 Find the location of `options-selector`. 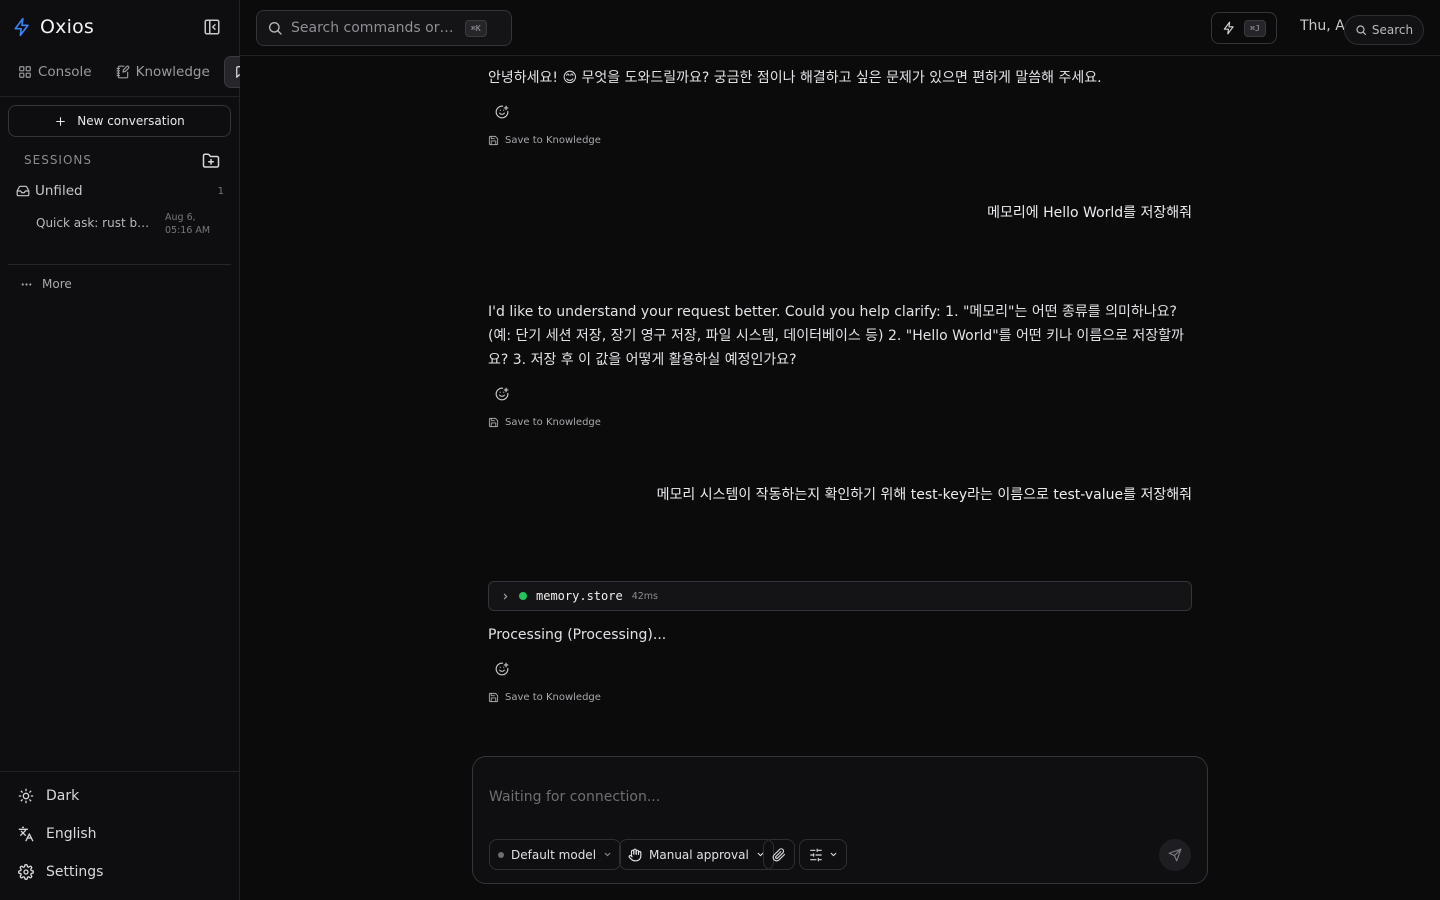

options-selector is located at coordinates (823, 854).